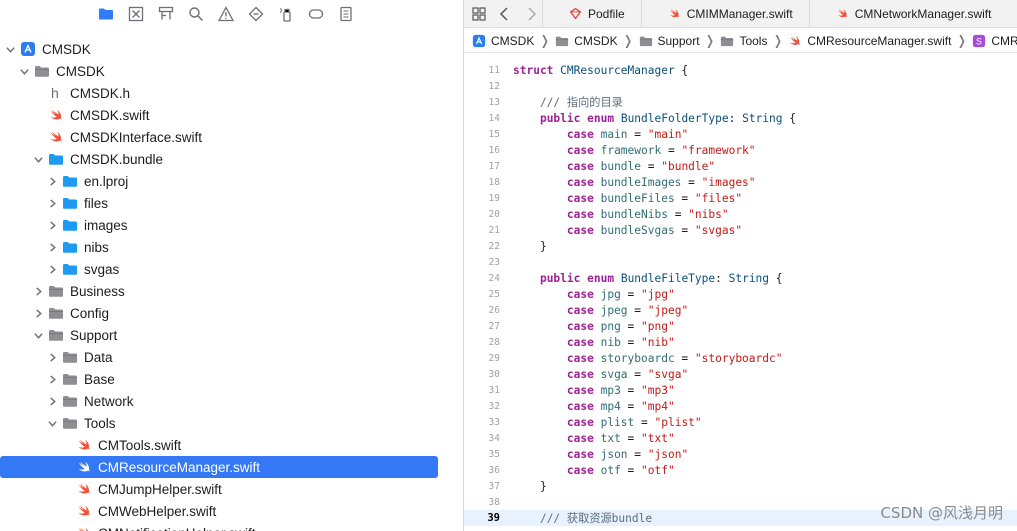  I want to click on warning-icon, so click(226, 14).